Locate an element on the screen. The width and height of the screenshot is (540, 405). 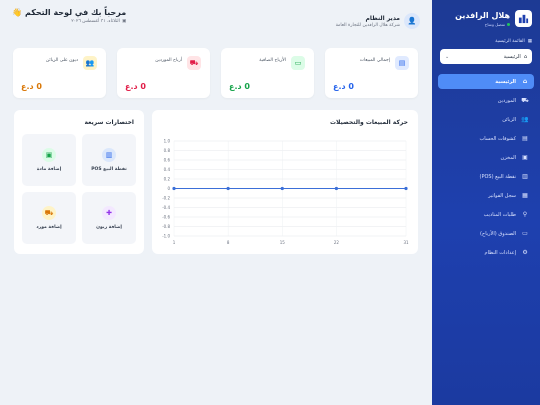
stat-label: الأرباح الصافية is located at coordinates (272, 60).